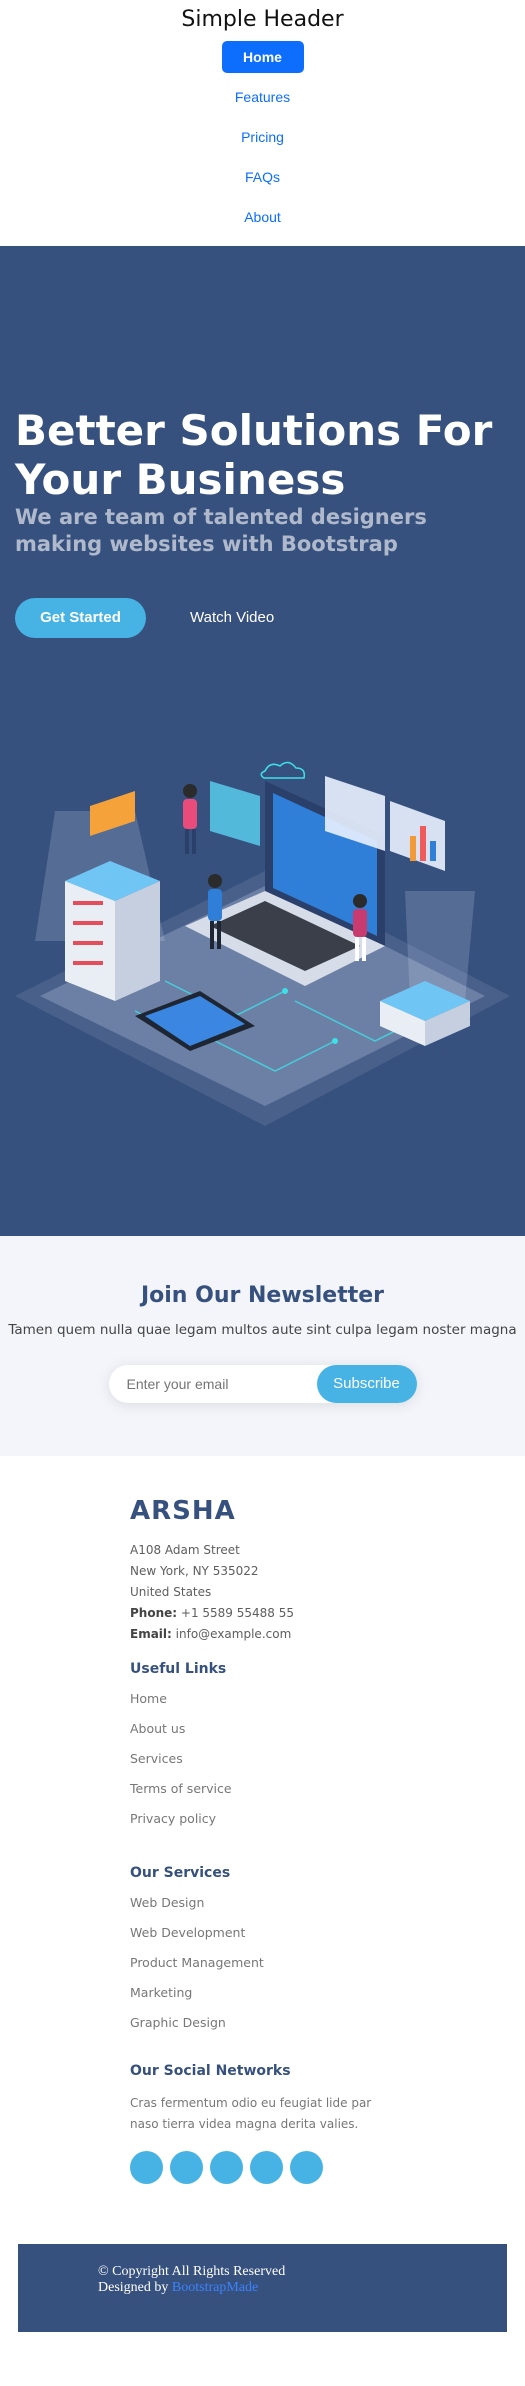  What do you see at coordinates (194, 1571) in the screenshot?
I see `address-line: New York, NY 535022` at bounding box center [194, 1571].